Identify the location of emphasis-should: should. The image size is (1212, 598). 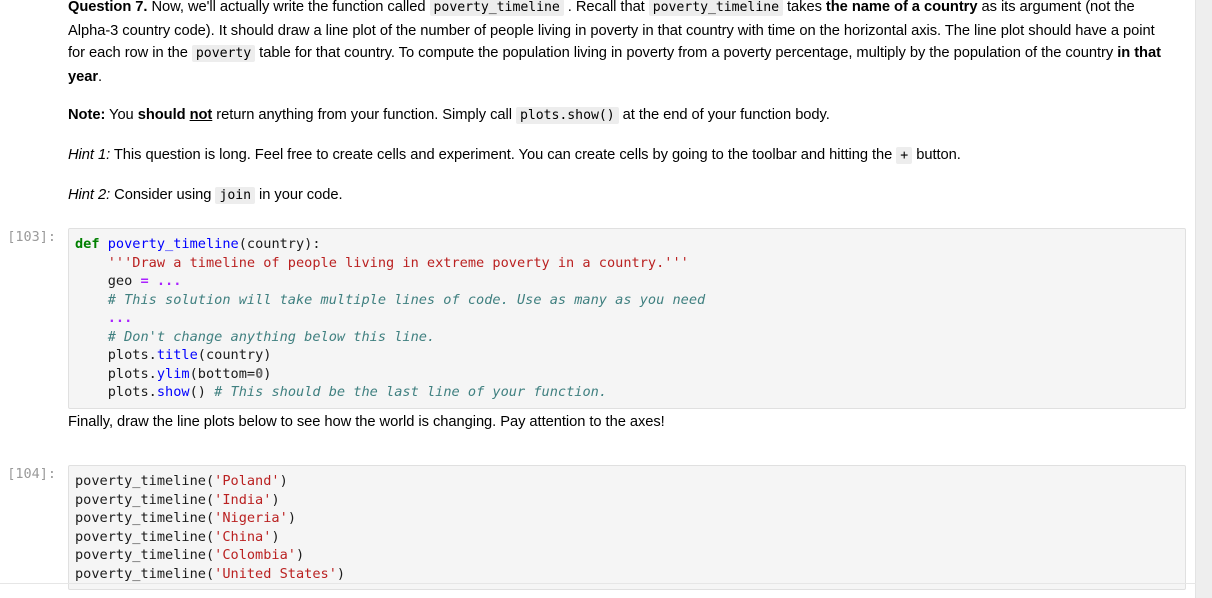
(161, 115).